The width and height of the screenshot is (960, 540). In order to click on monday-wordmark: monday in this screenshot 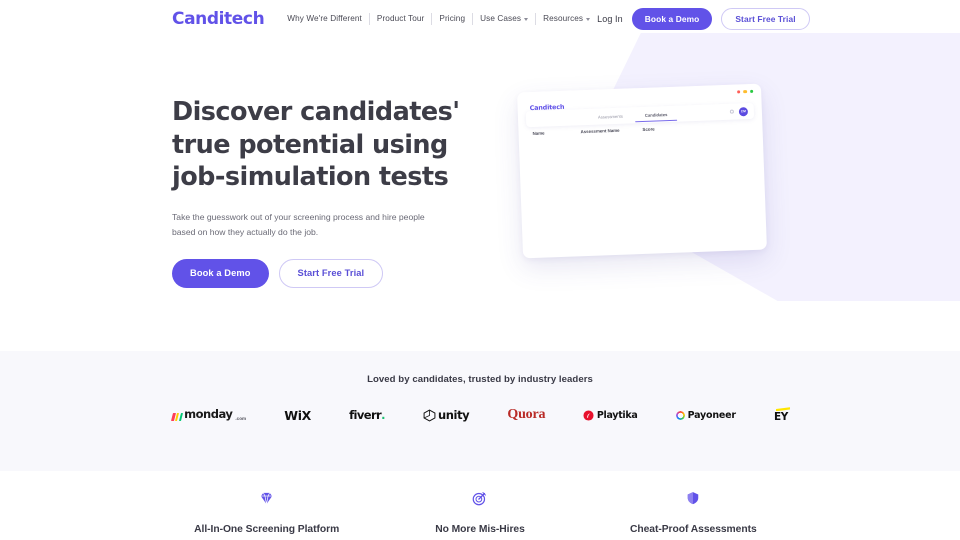, I will do `click(208, 414)`.